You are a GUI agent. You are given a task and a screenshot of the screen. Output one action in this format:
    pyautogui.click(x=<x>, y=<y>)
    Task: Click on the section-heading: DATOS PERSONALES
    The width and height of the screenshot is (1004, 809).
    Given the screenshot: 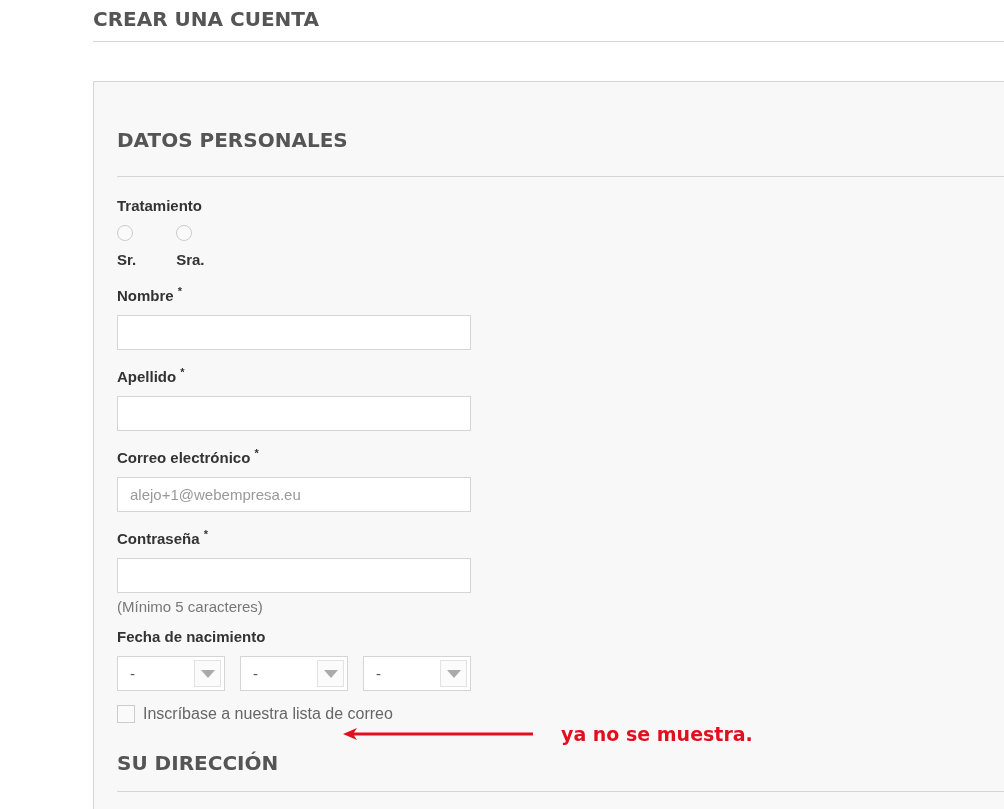 What is the action you would take?
    pyautogui.click(x=232, y=140)
    